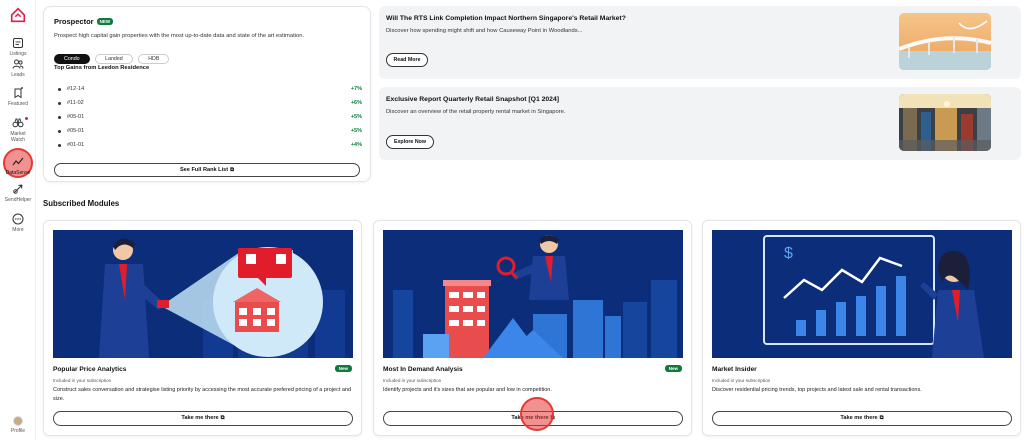 Image resolution: width=1024 pixels, height=440 pixels. I want to click on price-analytics-illustration, so click(203, 294).